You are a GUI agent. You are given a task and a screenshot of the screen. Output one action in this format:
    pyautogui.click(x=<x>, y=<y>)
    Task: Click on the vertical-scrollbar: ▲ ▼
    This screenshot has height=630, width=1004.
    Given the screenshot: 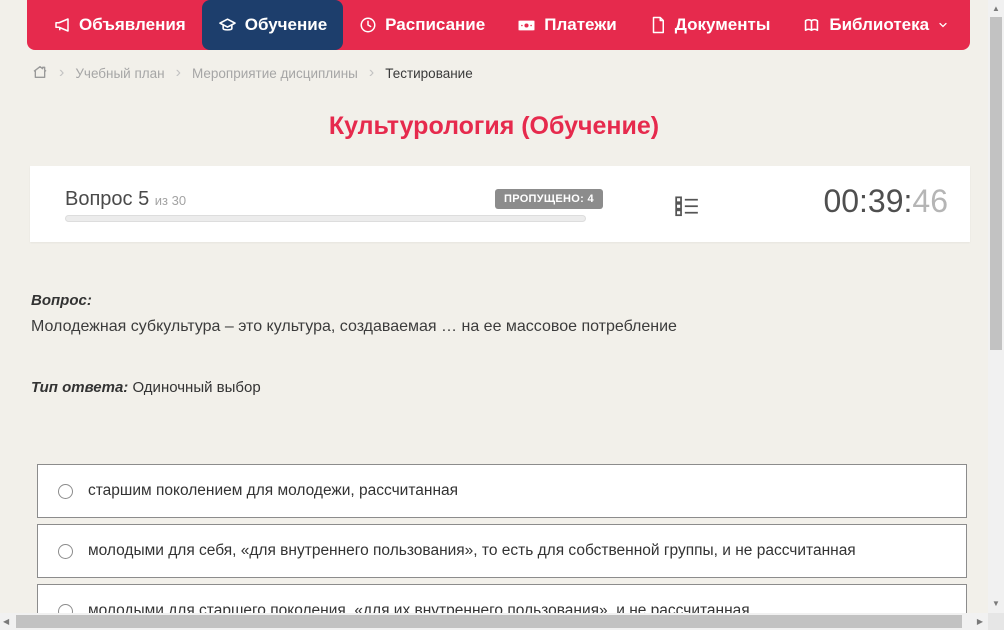 What is the action you would take?
    pyautogui.click(x=996, y=306)
    